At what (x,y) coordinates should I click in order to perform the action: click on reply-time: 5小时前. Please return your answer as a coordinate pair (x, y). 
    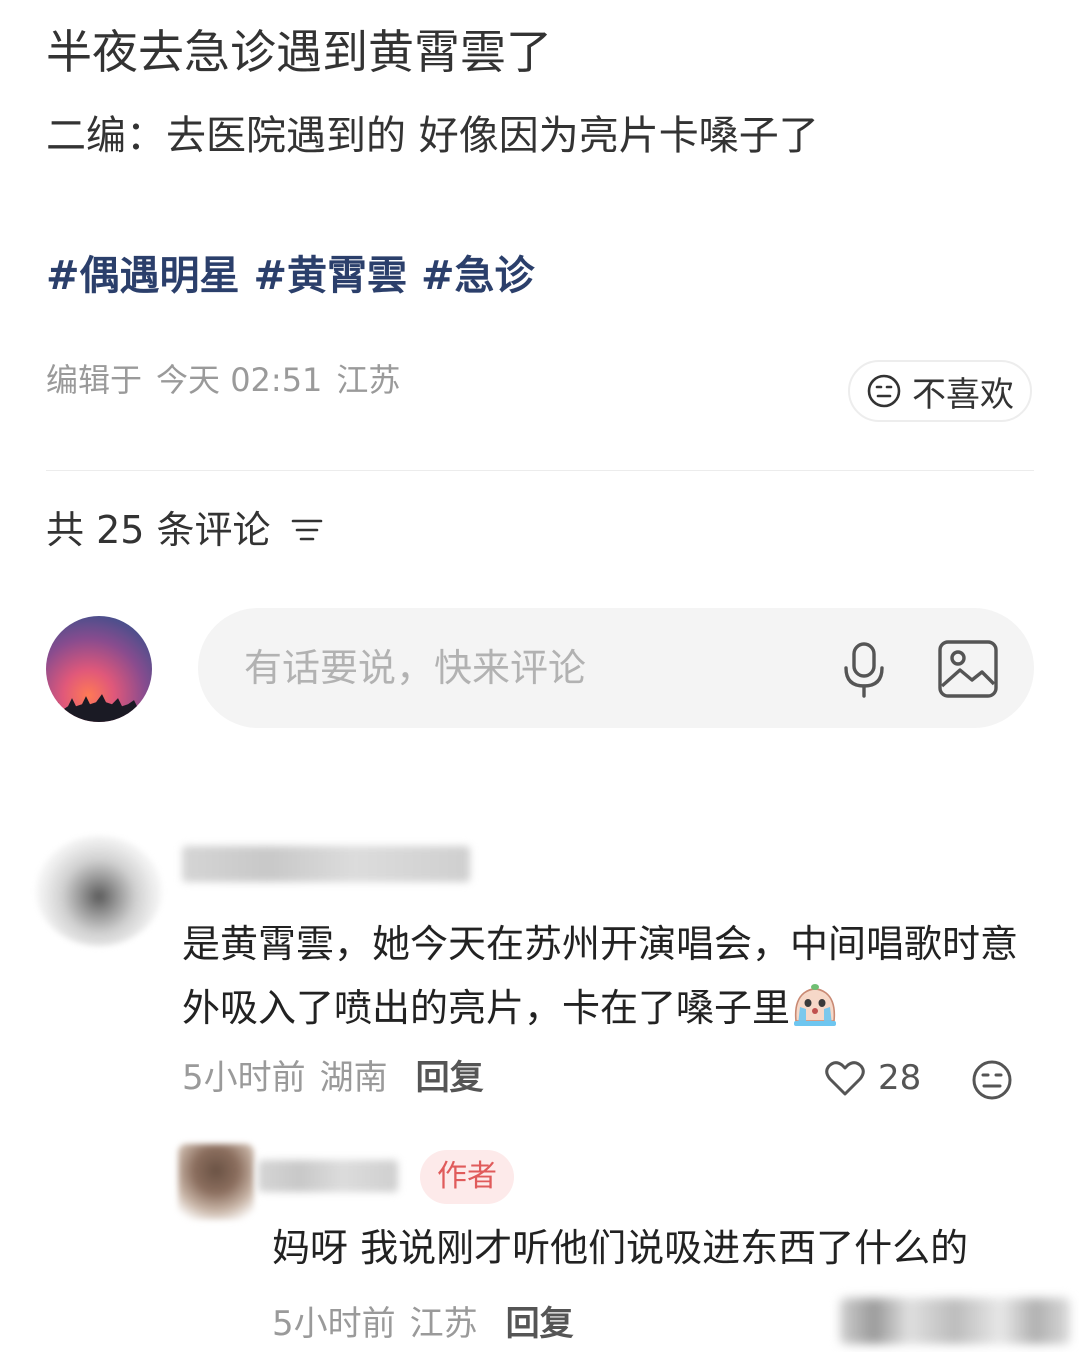
    Looking at the image, I should click on (334, 1324).